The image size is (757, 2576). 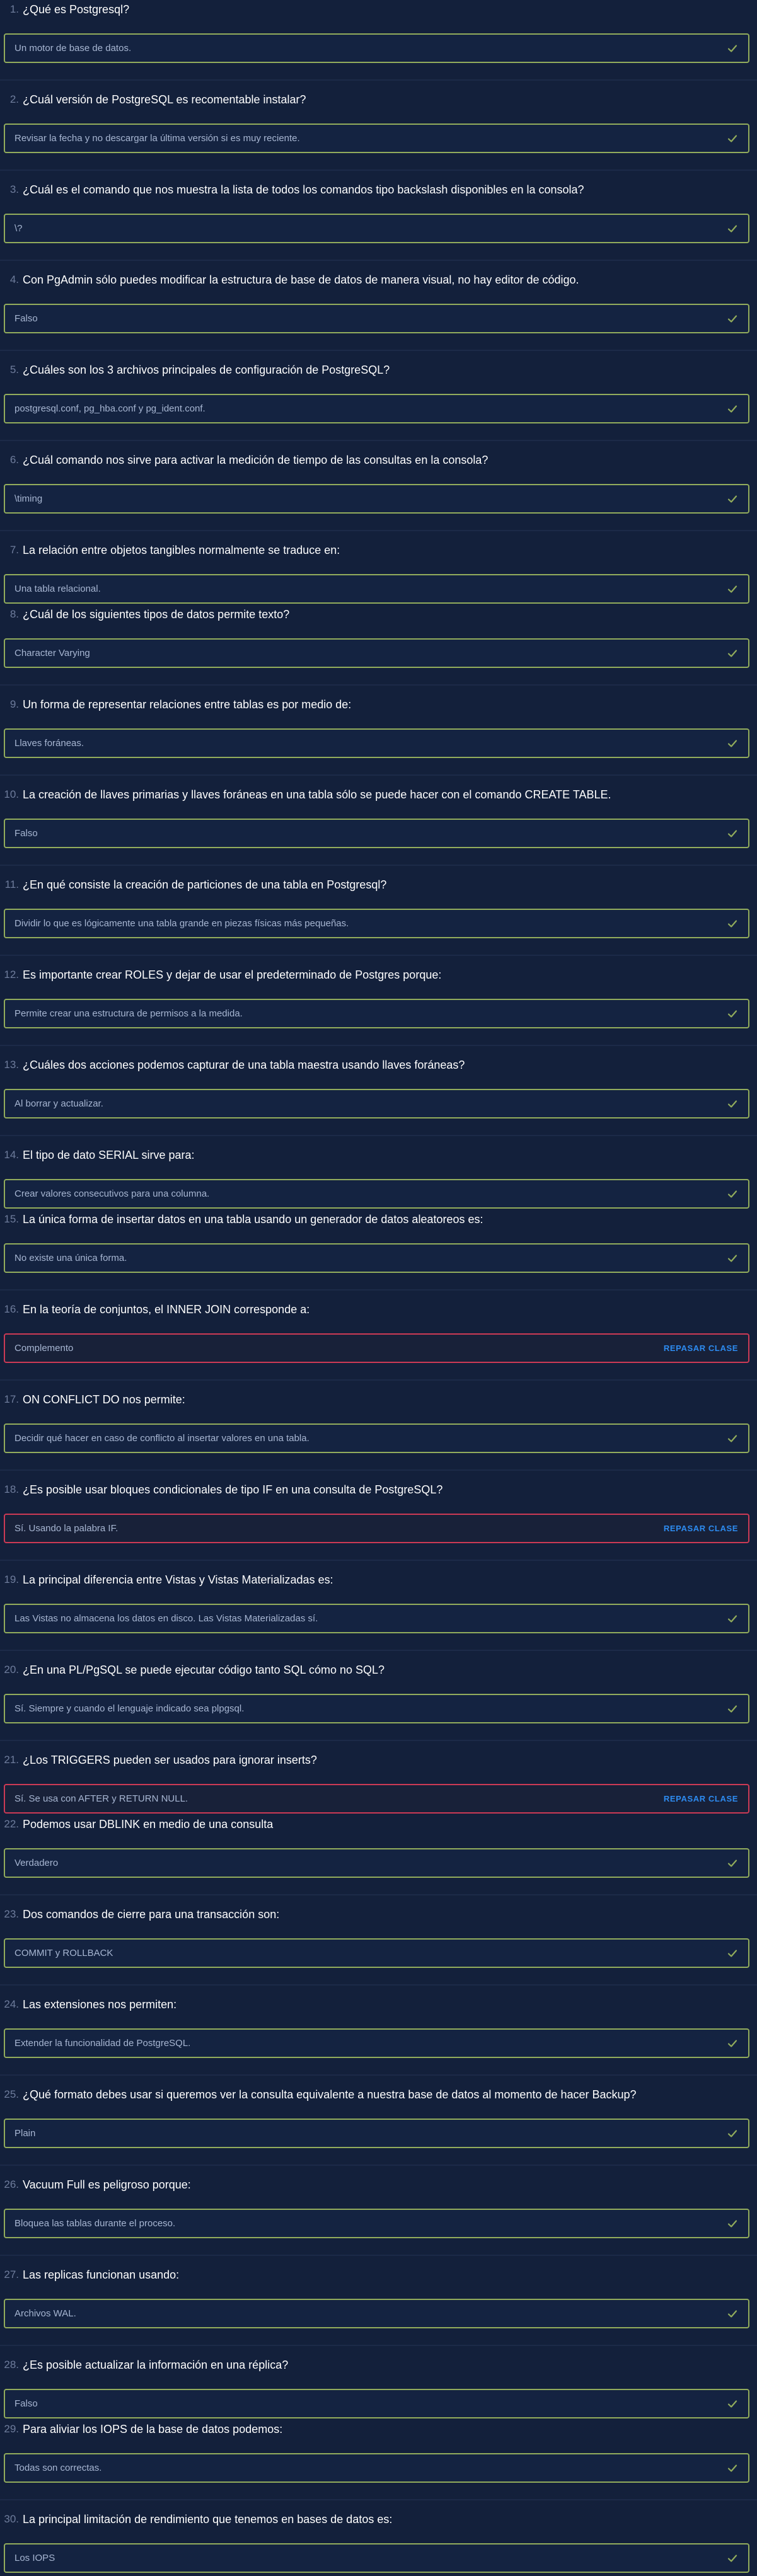 I want to click on question-number: 3., so click(x=14, y=189).